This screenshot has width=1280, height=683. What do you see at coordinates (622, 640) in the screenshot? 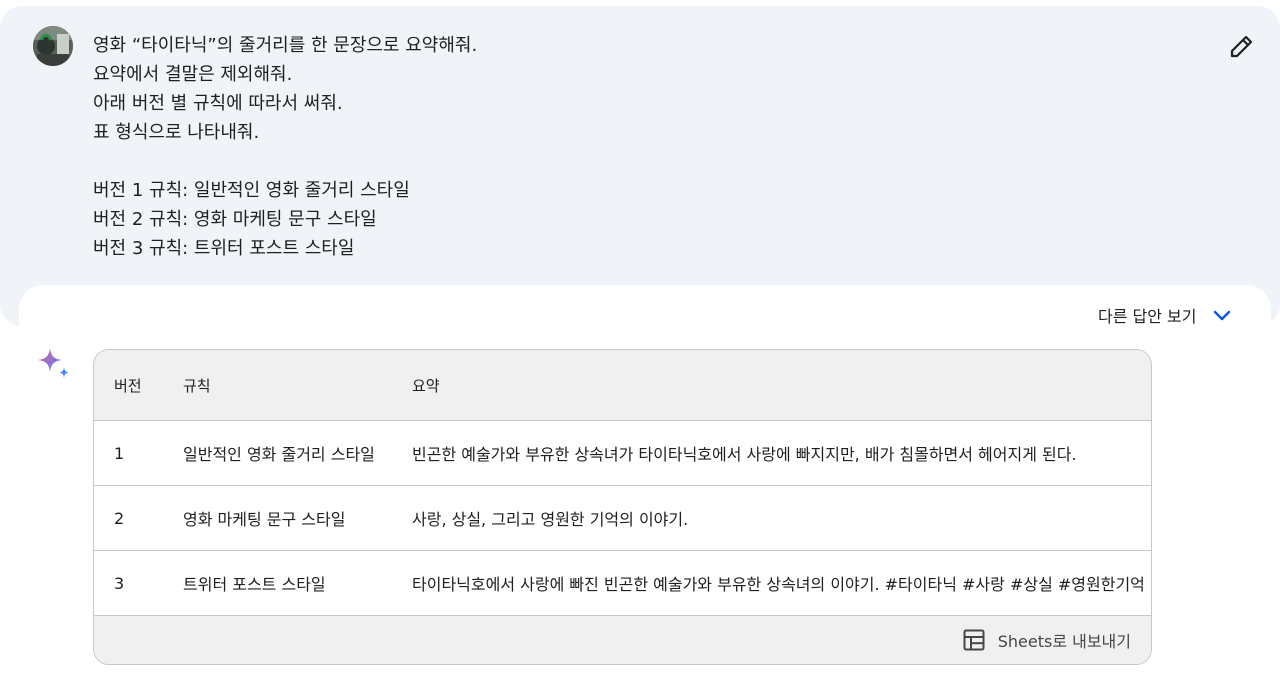
I see `table-footer: Sheets로 내보내기` at bounding box center [622, 640].